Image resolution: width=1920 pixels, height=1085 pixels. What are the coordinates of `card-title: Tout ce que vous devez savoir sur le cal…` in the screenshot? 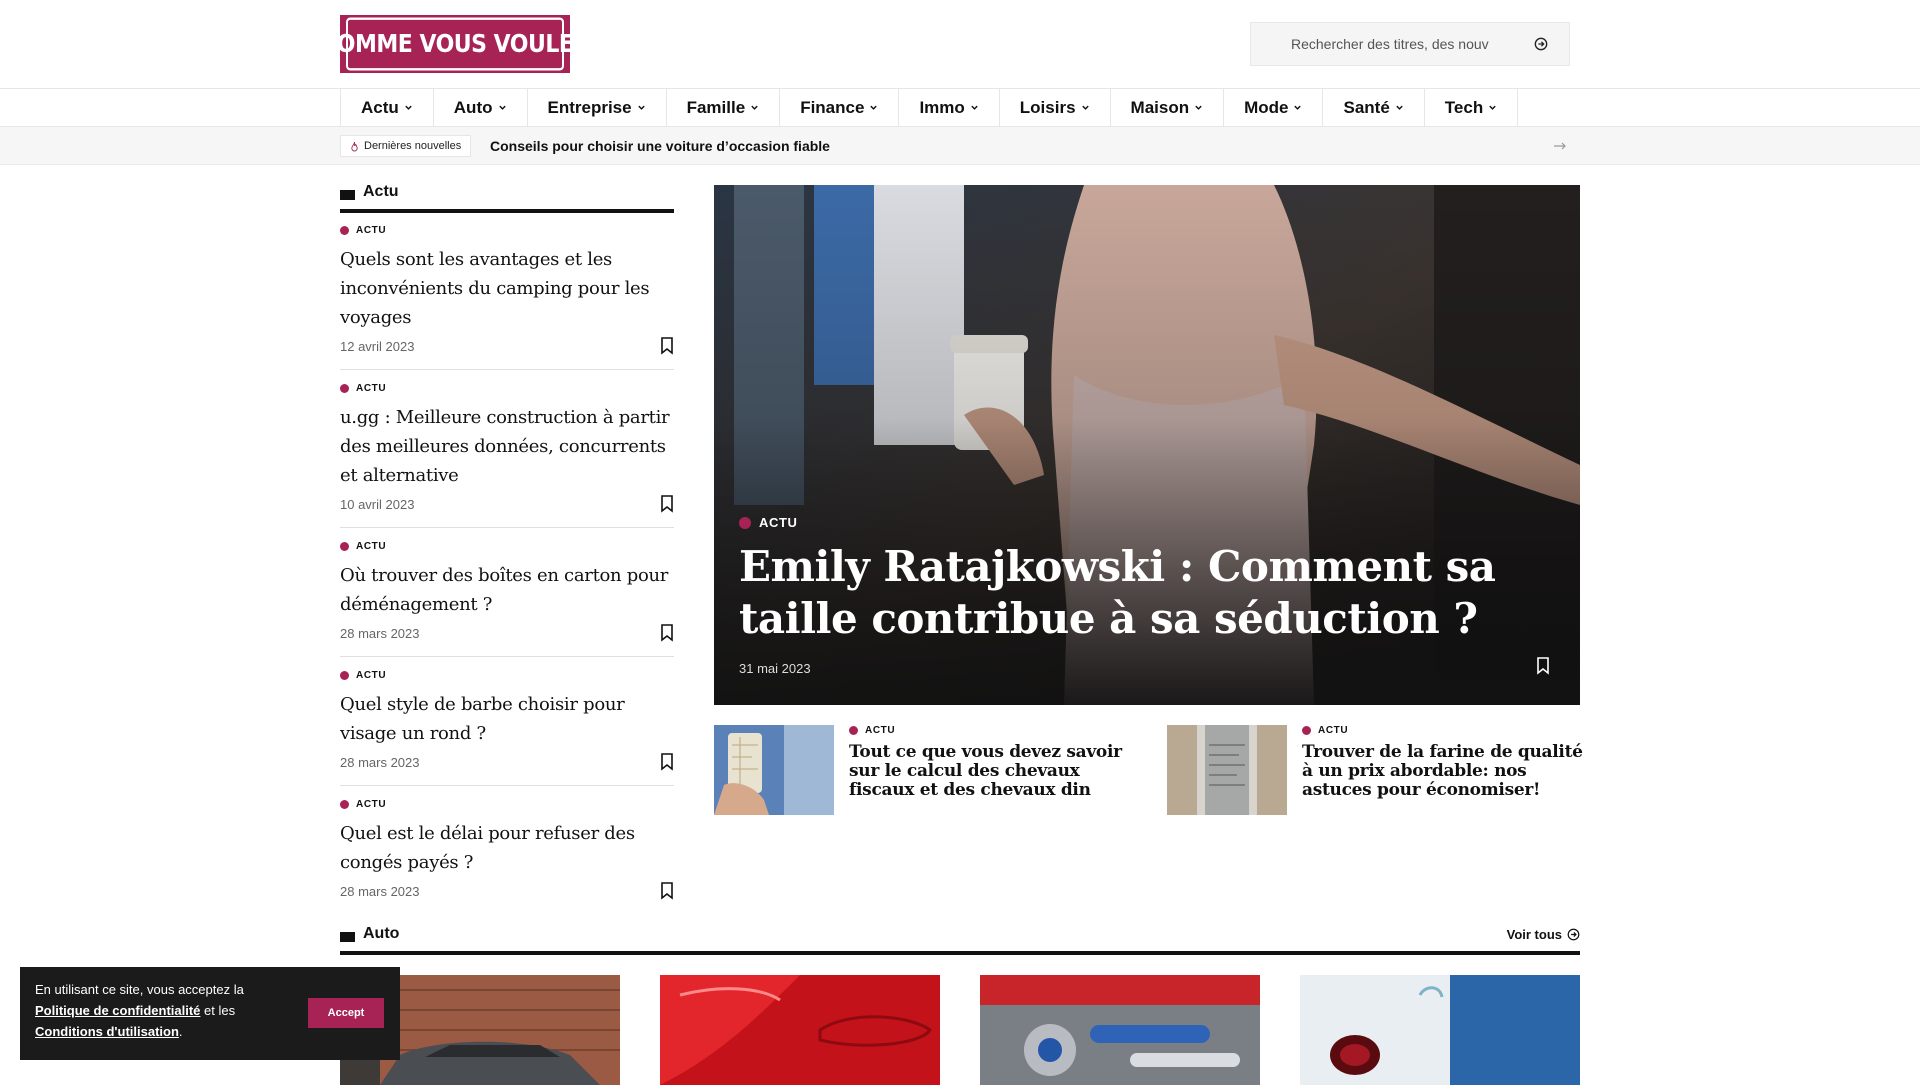 It's located at (994, 771).